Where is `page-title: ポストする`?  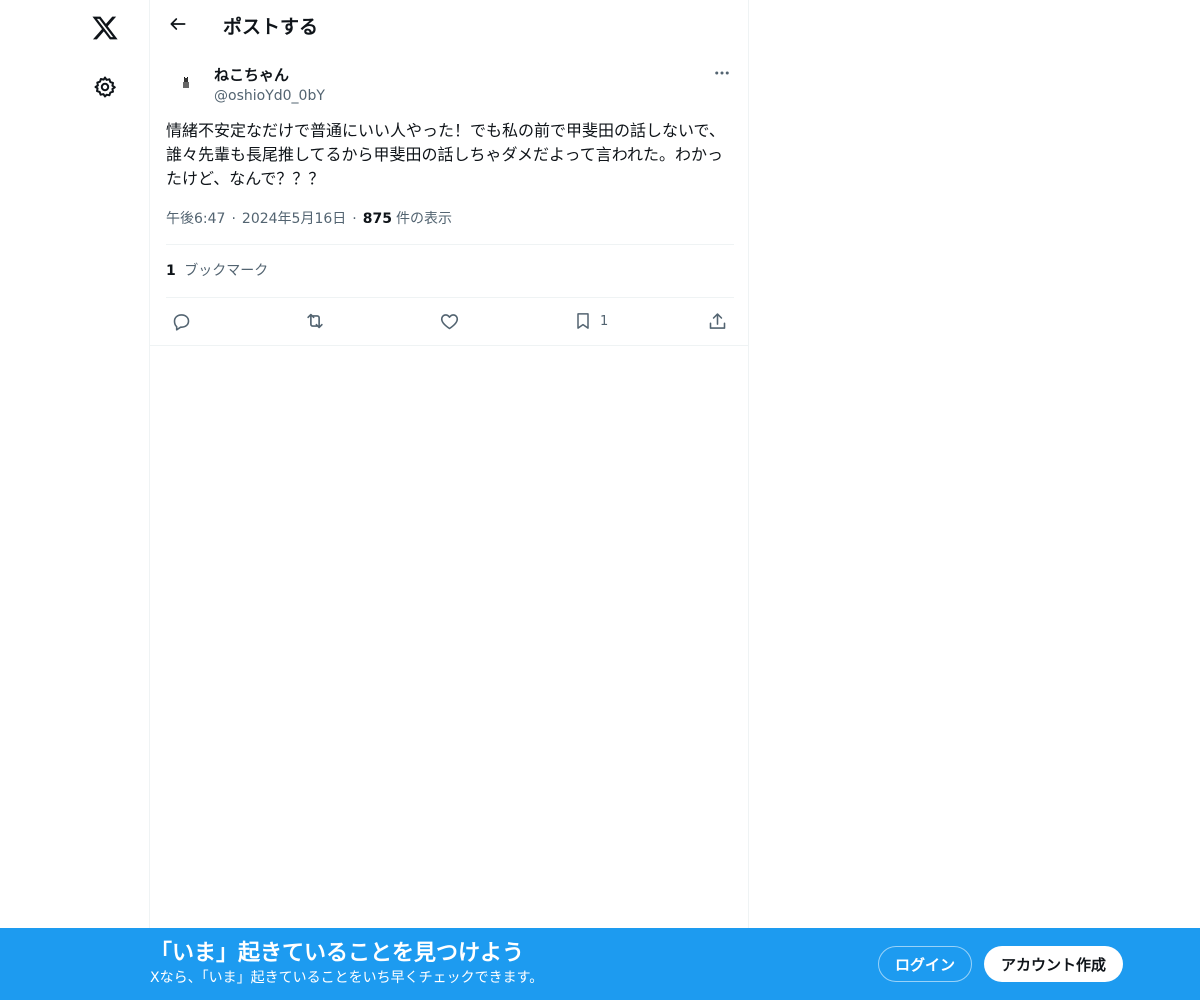
page-title: ポストする is located at coordinates (271, 27).